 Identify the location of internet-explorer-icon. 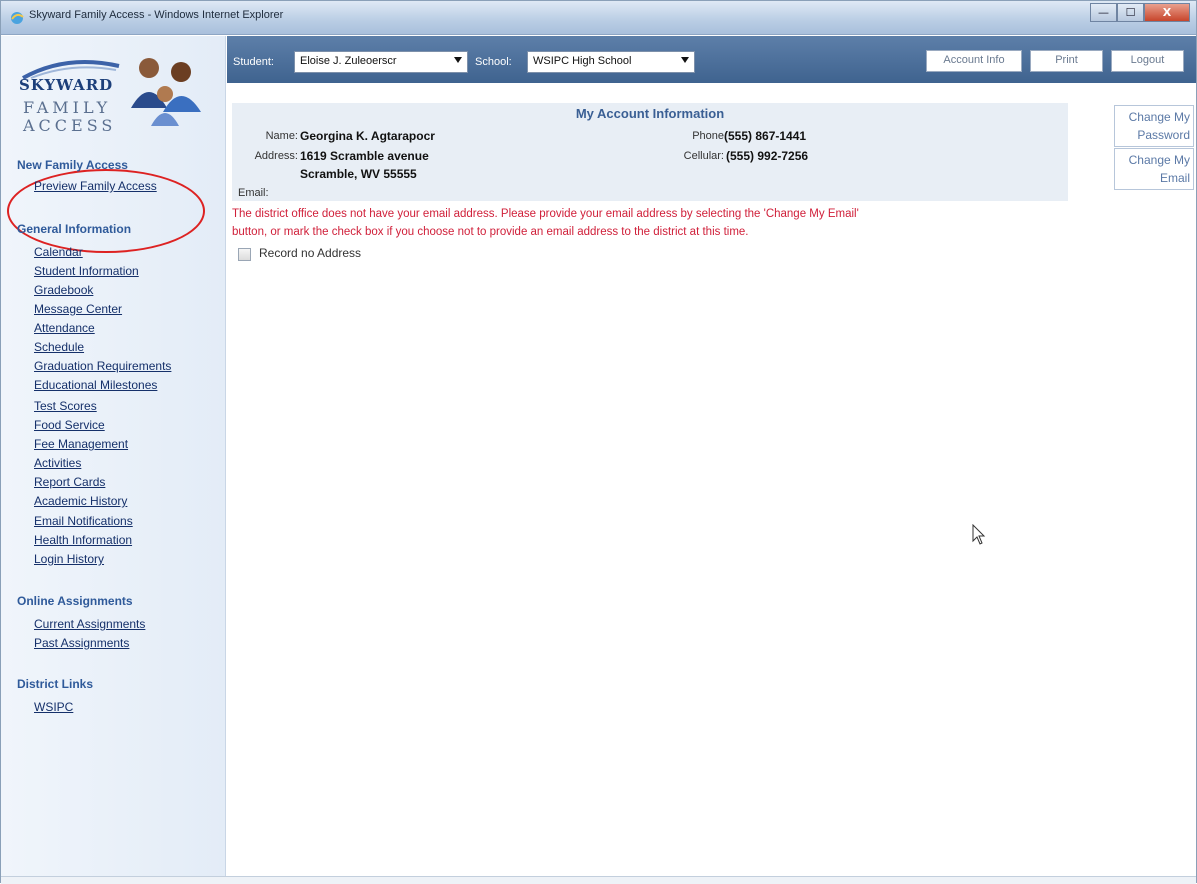
(17, 18).